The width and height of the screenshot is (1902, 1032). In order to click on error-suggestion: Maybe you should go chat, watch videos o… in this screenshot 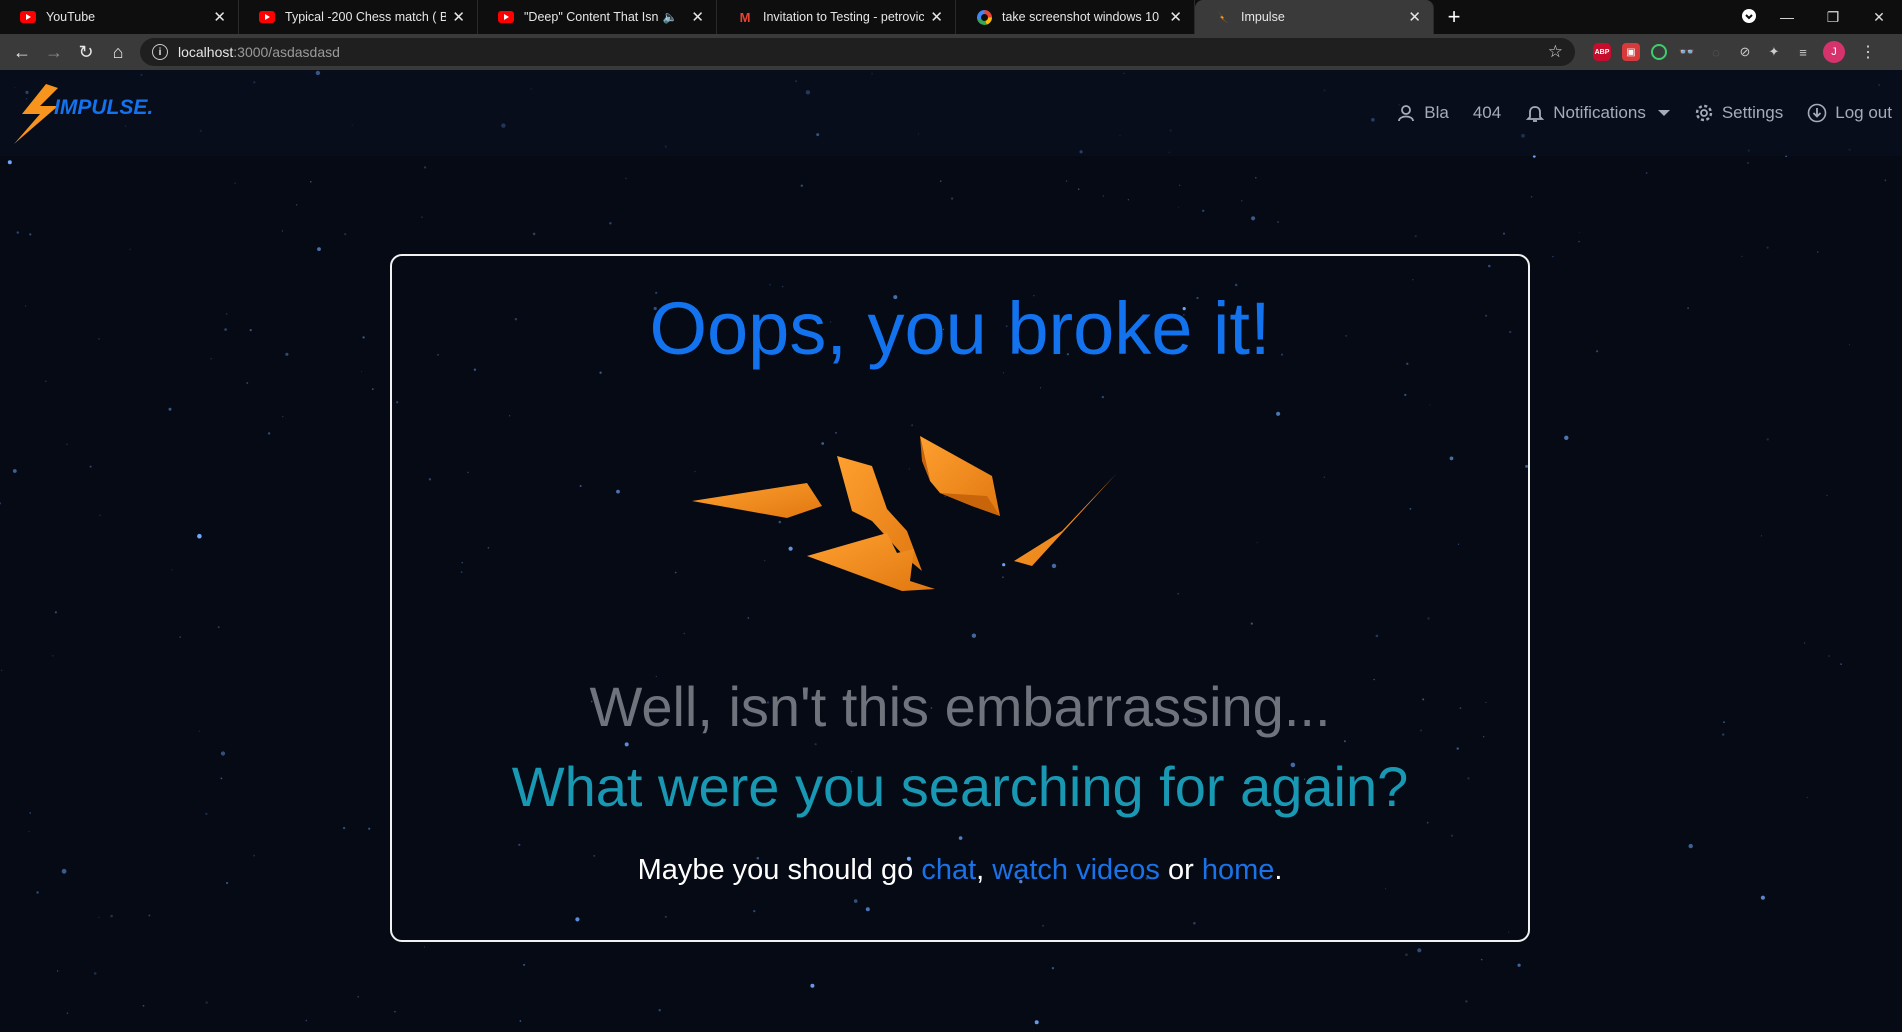, I will do `click(960, 870)`.